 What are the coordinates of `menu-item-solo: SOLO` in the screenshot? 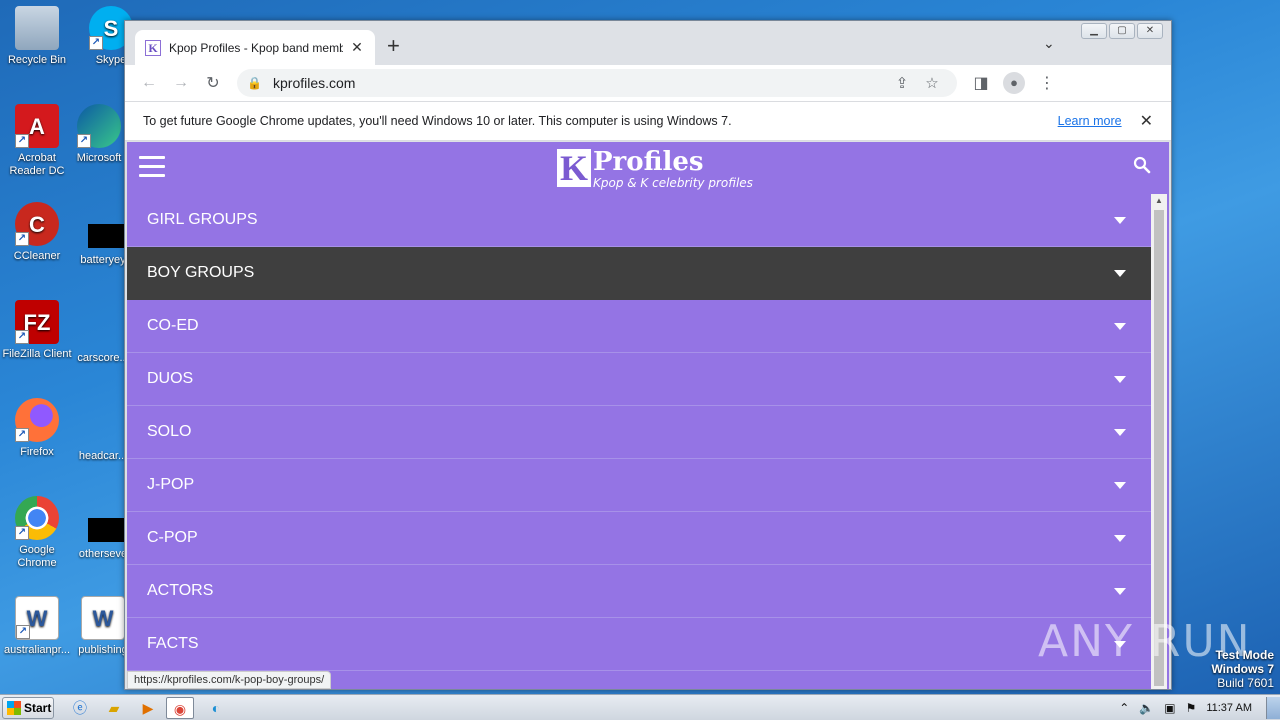 It's located at (639, 432).